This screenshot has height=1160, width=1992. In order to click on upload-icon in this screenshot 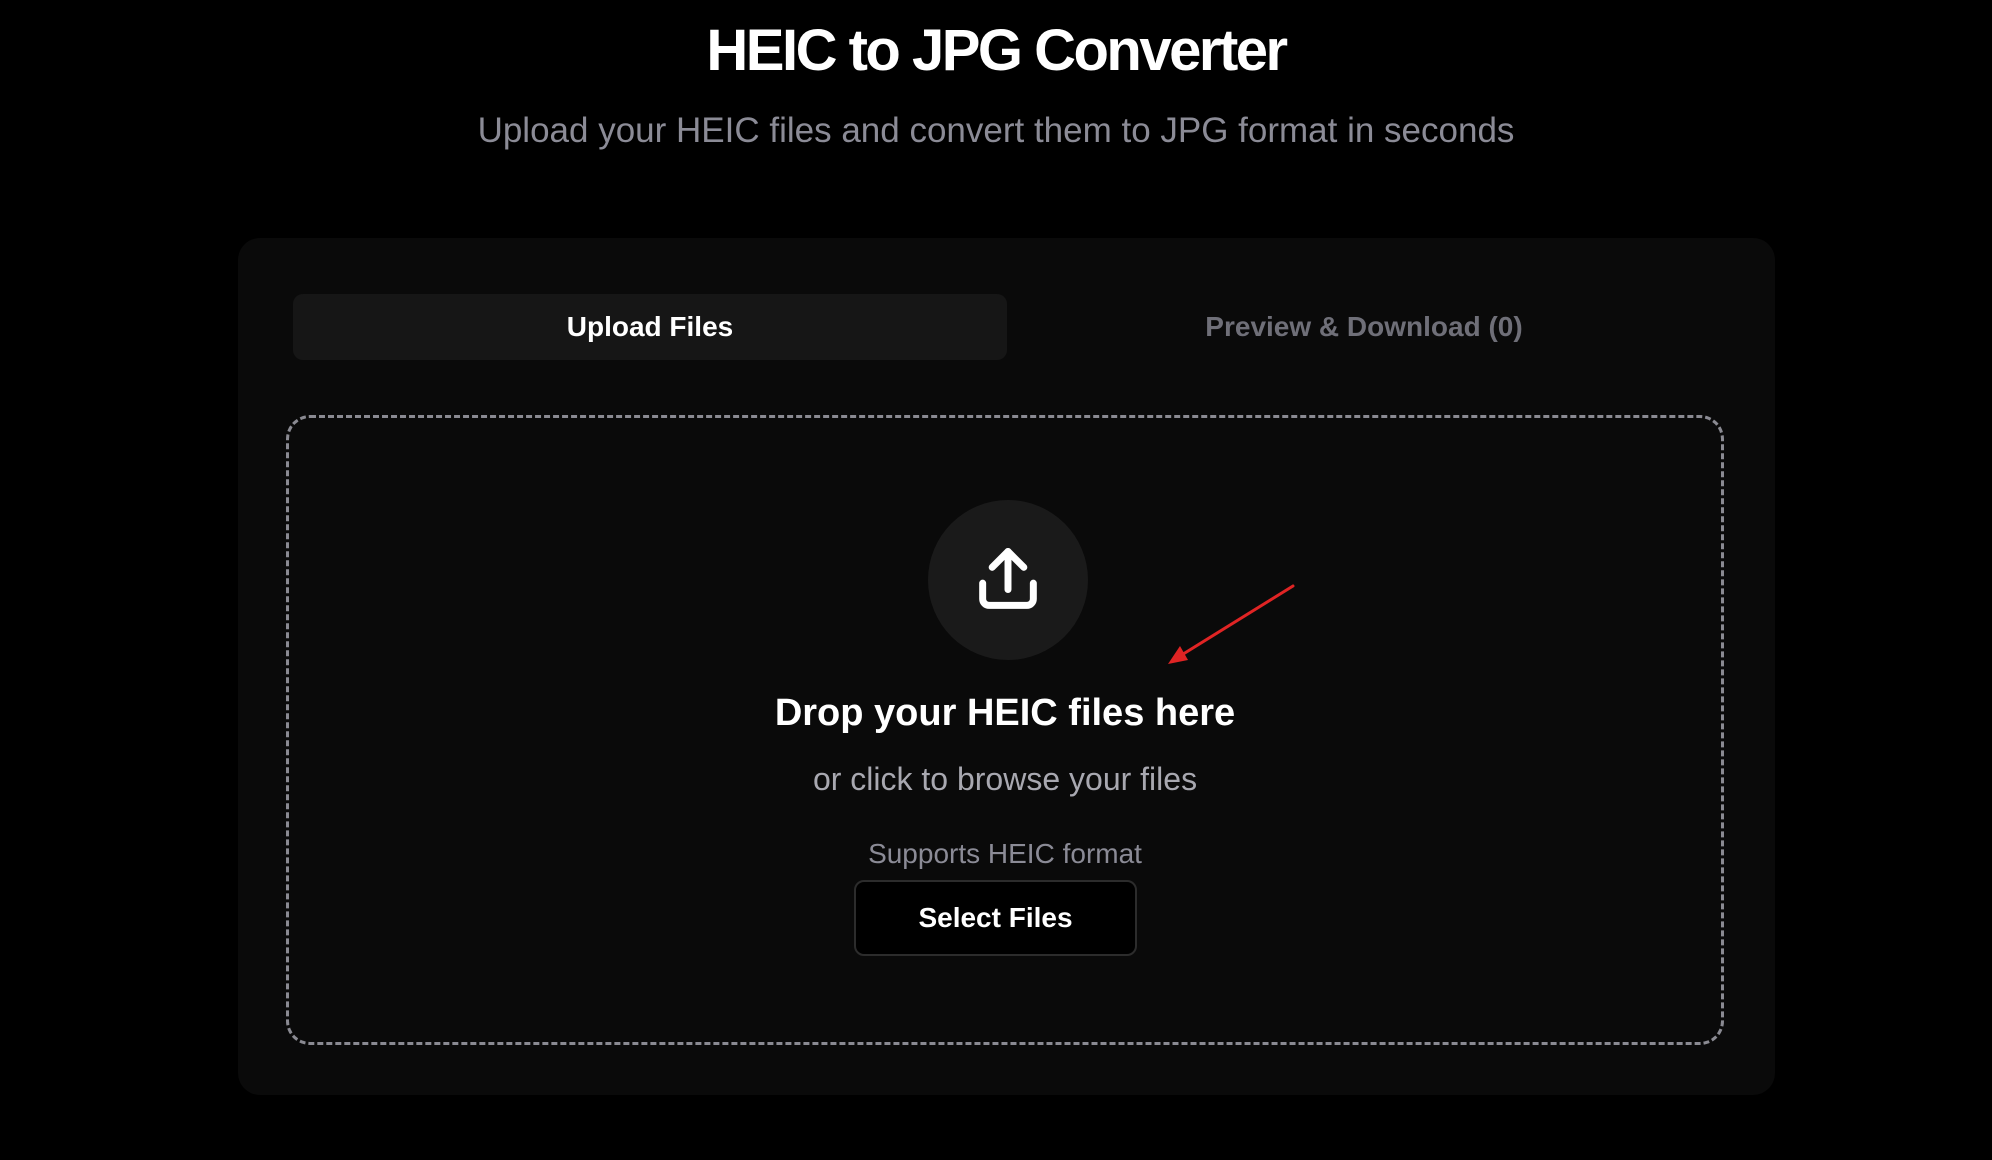, I will do `click(1008, 578)`.